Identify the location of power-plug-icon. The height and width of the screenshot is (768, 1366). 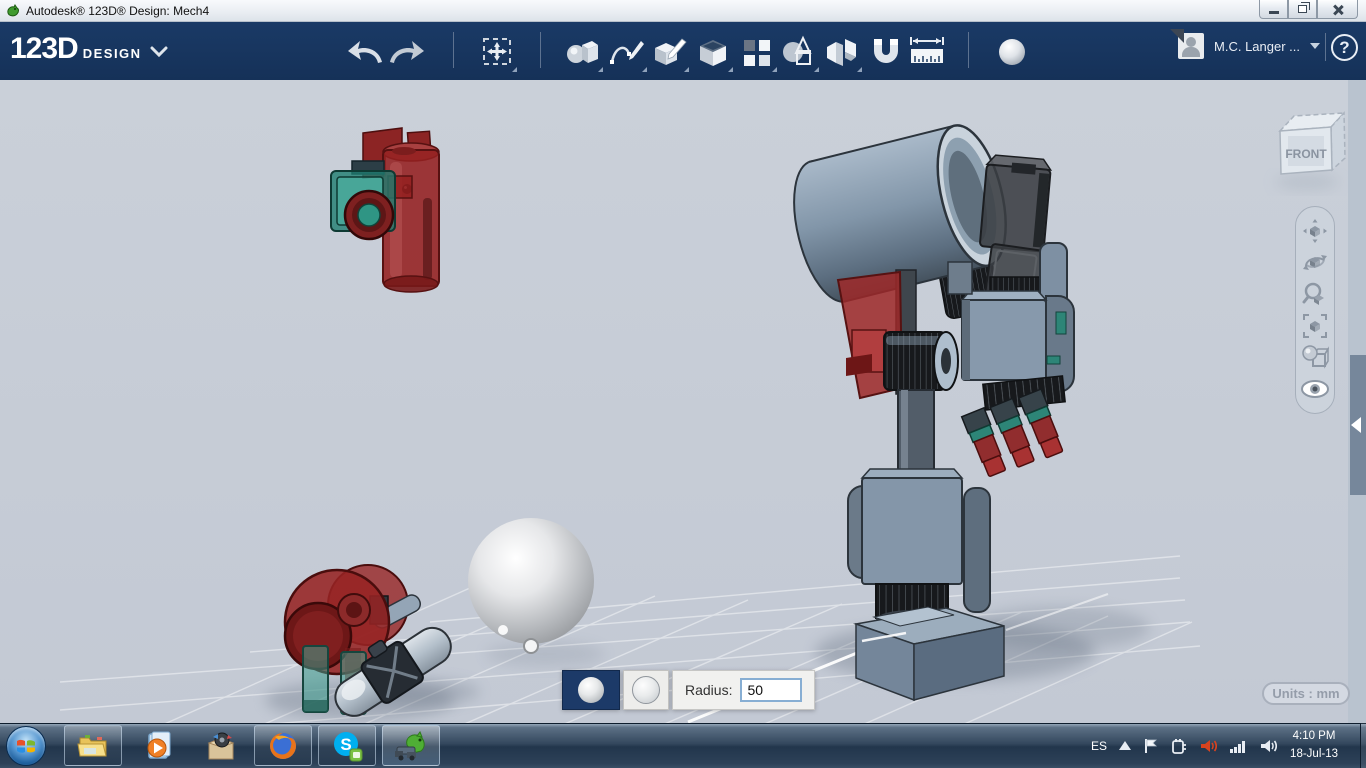
(1179, 746).